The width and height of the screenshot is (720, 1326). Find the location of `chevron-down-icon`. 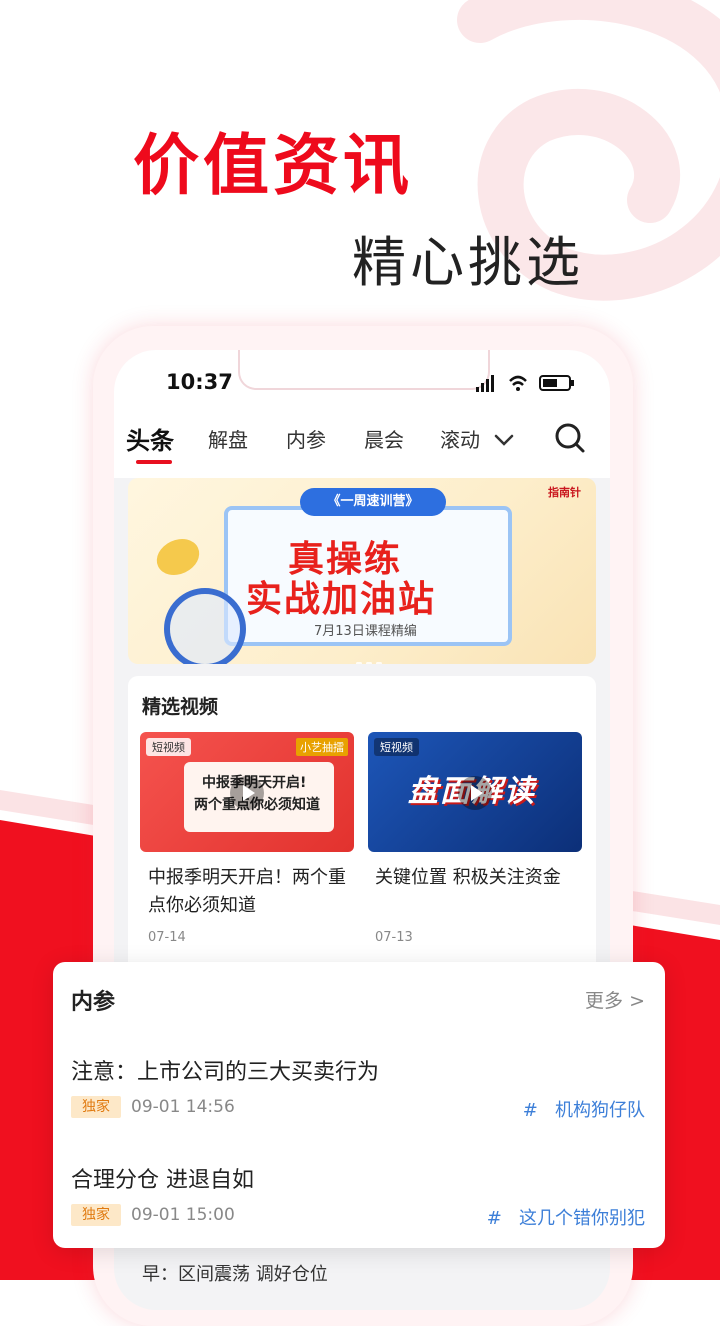

chevron-down-icon is located at coordinates (504, 440).